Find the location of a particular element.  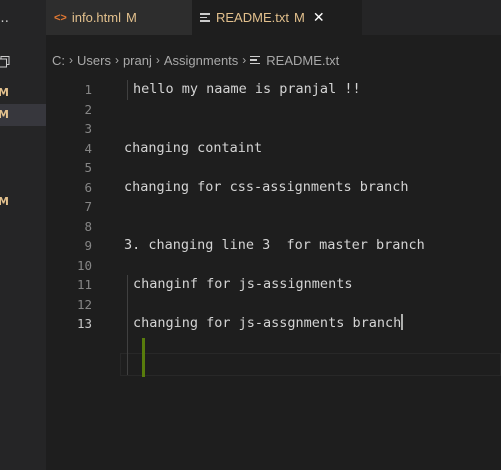

code-line: changing containt is located at coordinates (193, 149).